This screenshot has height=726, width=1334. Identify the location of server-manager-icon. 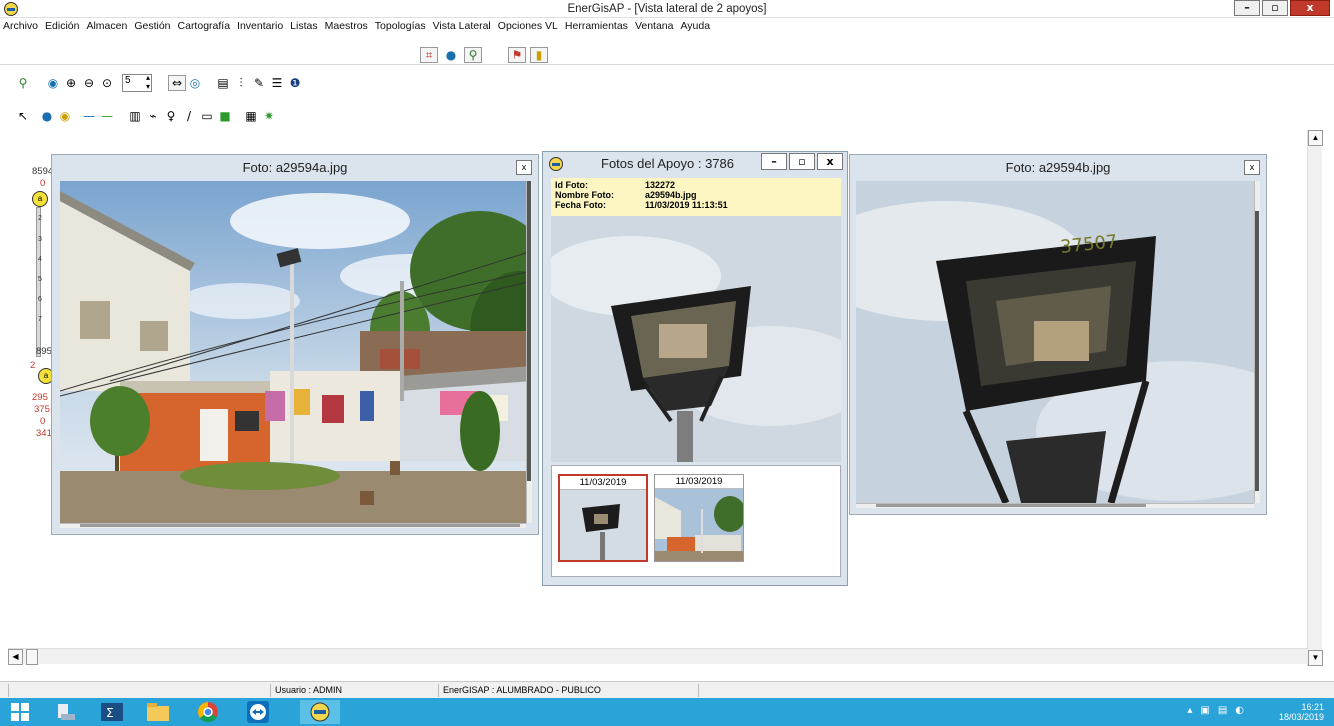
(66, 712).